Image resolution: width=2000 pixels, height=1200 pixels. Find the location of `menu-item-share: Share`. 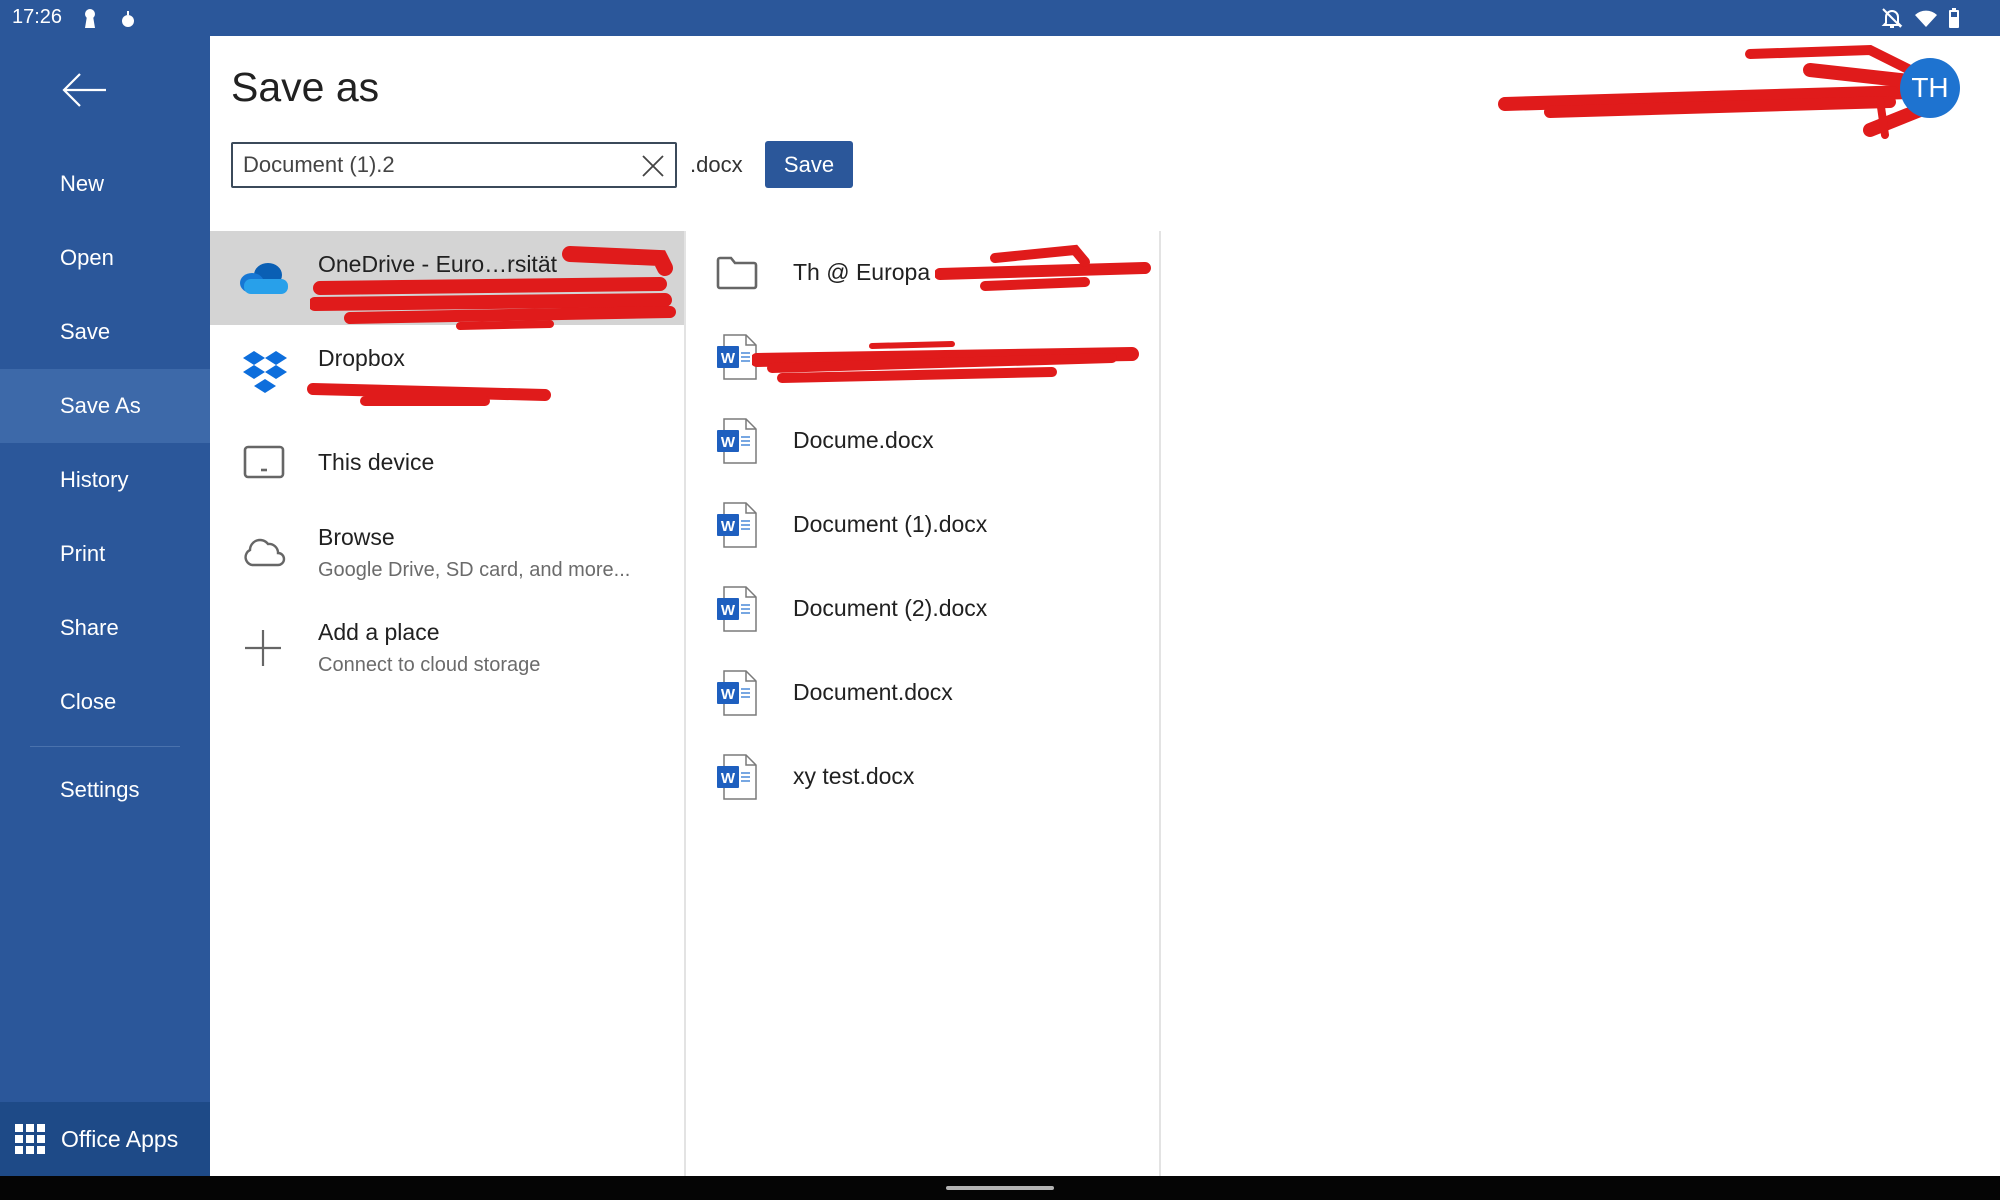

menu-item-share: Share is located at coordinates (105, 628).